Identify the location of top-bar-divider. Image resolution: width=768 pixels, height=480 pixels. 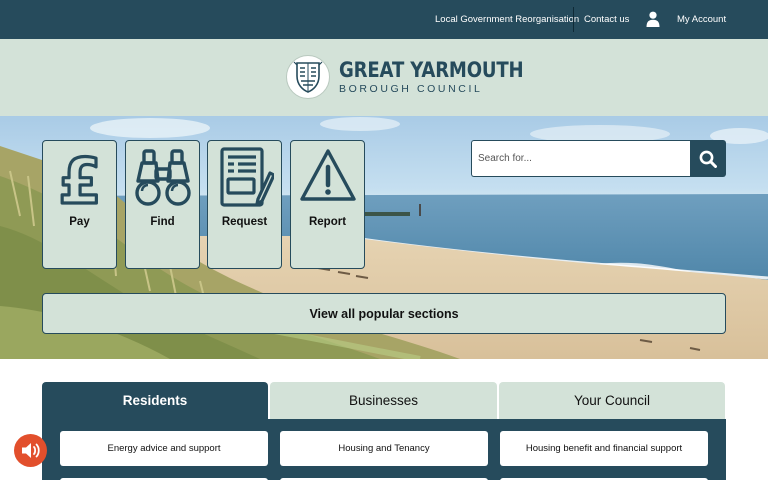
(573, 19).